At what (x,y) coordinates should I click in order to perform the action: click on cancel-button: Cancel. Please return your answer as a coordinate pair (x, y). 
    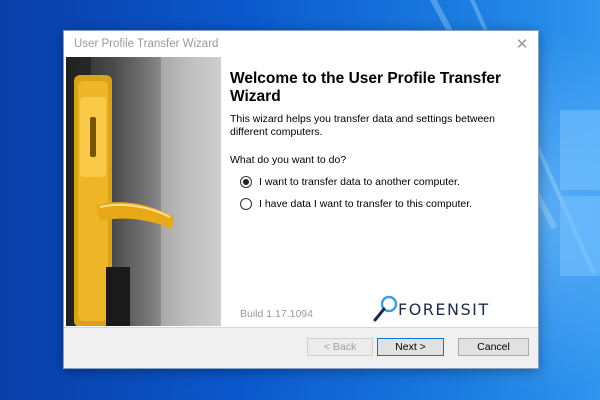
    Looking at the image, I should click on (493, 347).